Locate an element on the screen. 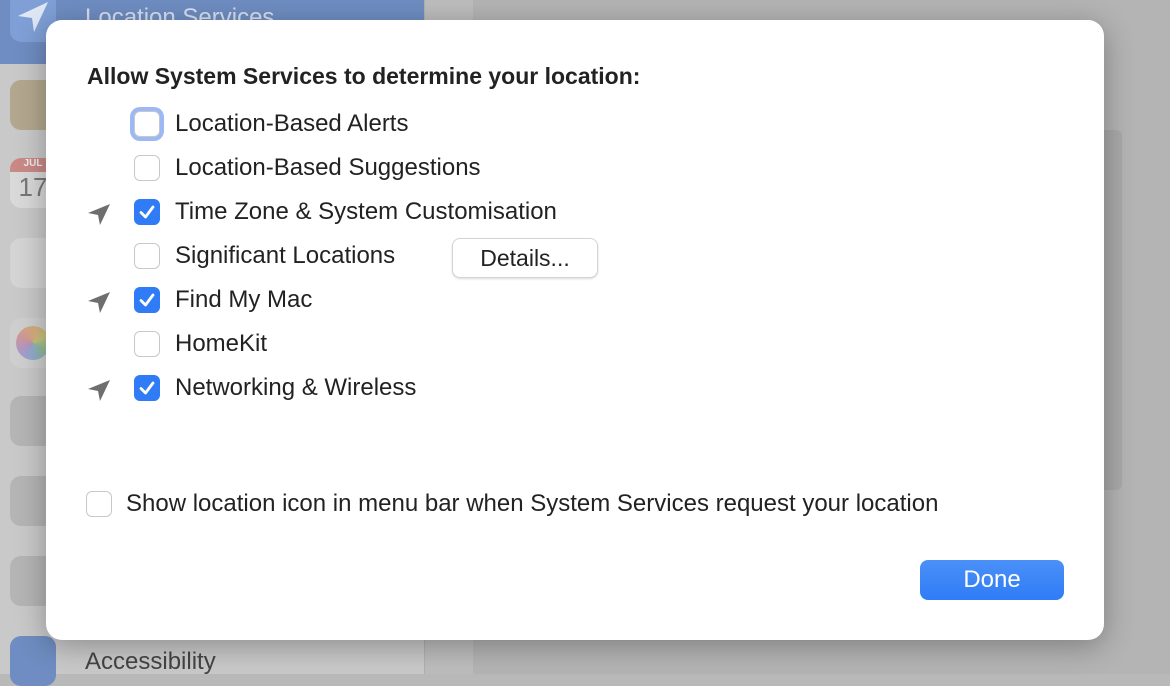 This screenshot has width=1170, height=686. done-button: Done is located at coordinates (992, 580).